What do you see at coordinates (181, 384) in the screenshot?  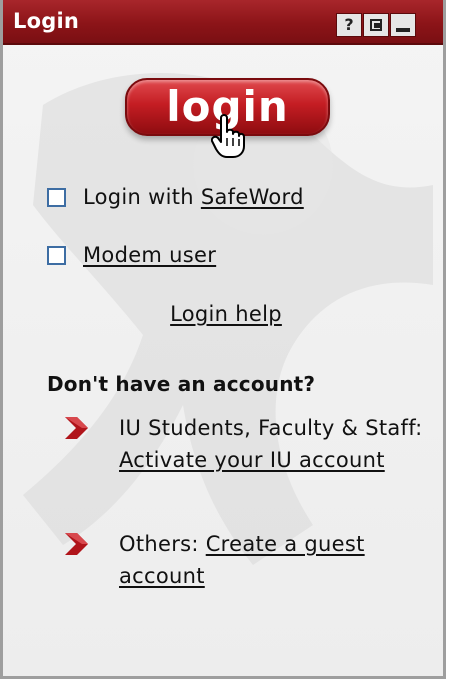 I see `no-account-heading: Don't have an account?` at bounding box center [181, 384].